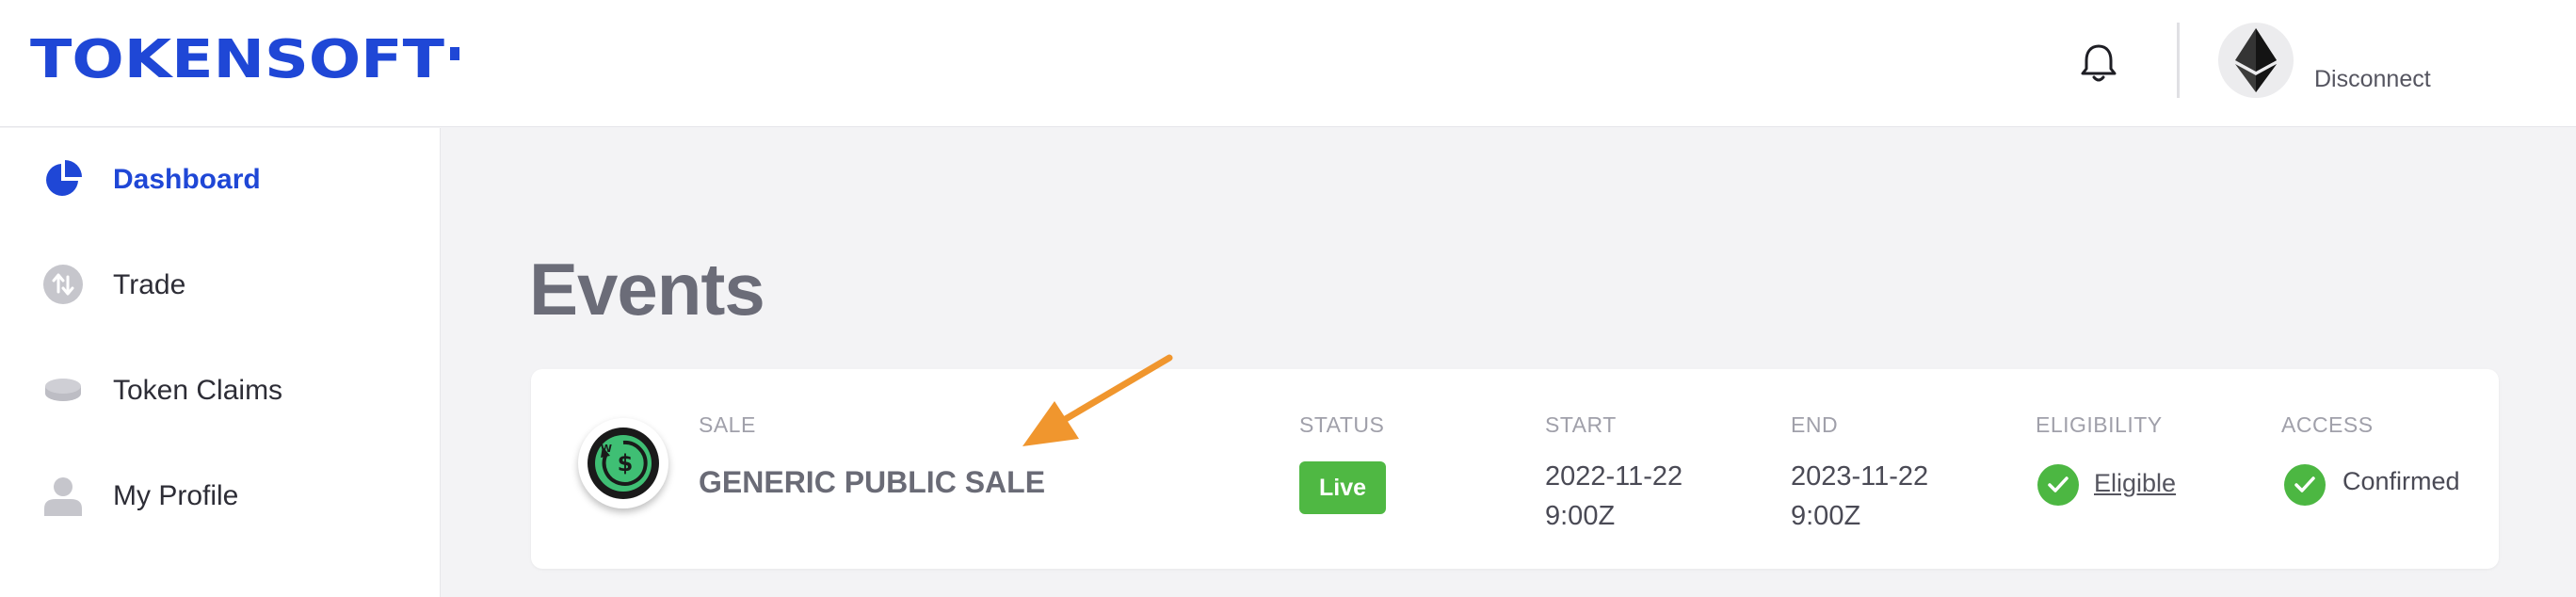 The height and width of the screenshot is (597, 2576). Describe the element at coordinates (63, 284) in the screenshot. I see `trade-arrows-icon` at that location.